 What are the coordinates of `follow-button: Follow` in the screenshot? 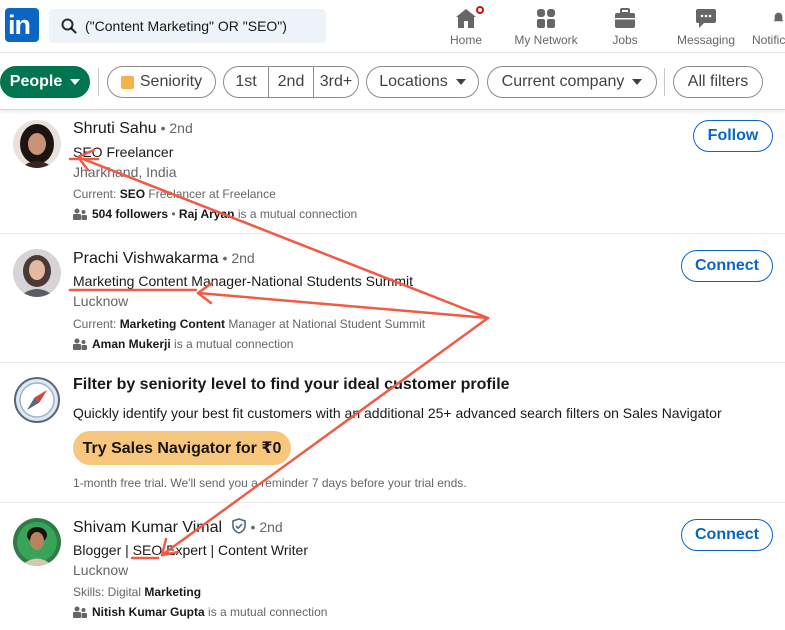 It's located at (733, 136).